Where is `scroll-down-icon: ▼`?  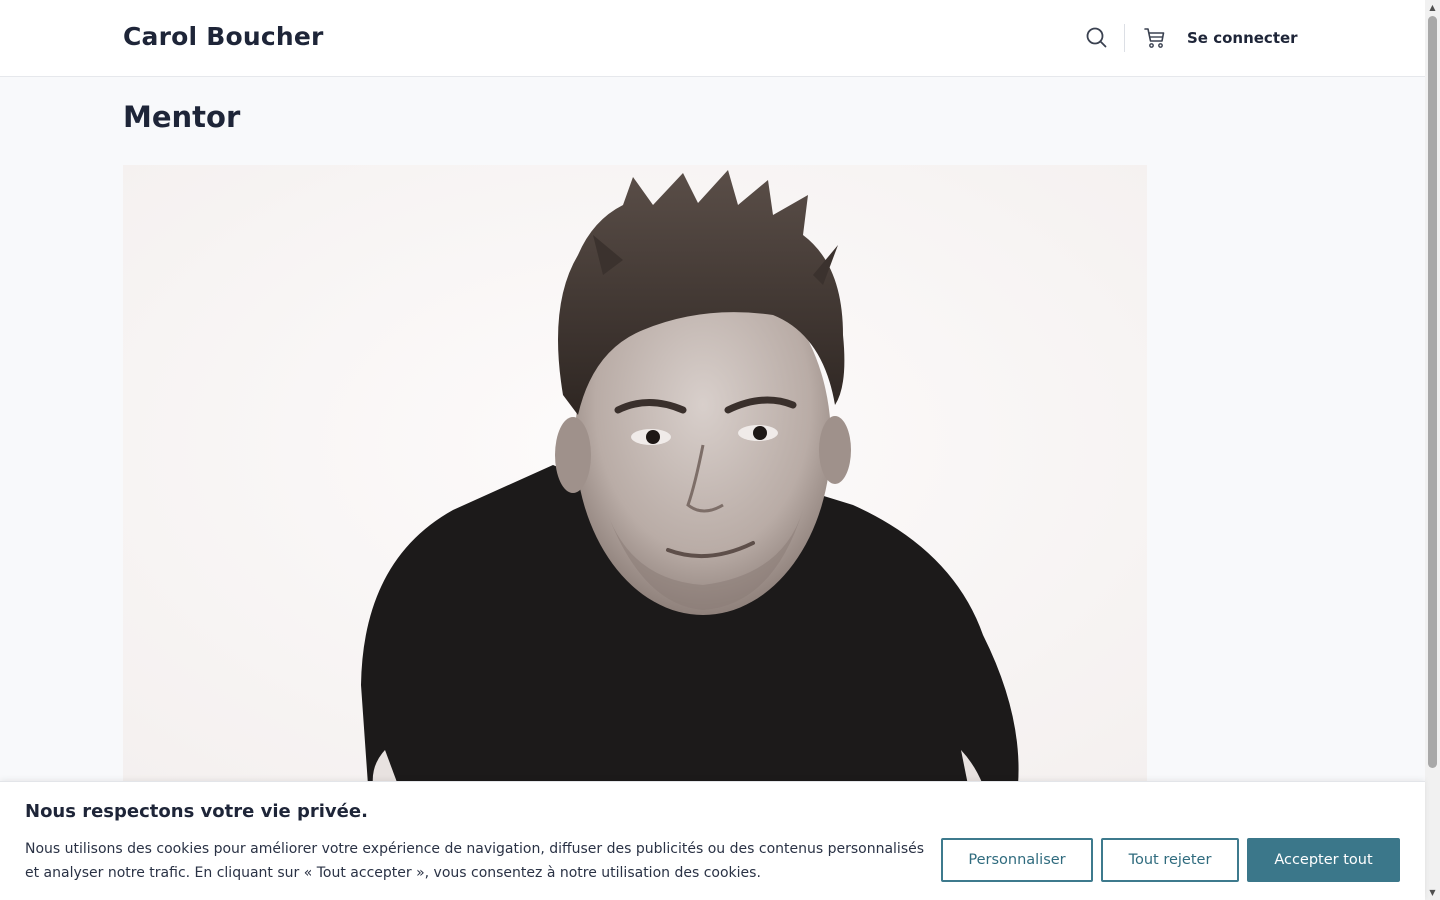 scroll-down-icon: ▼ is located at coordinates (1432, 892).